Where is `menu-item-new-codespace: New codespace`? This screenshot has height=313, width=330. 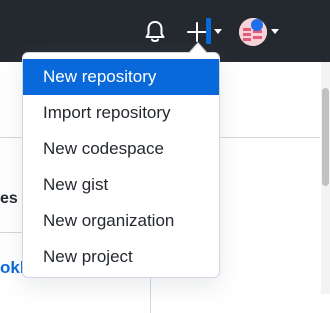 menu-item-new-codespace: New codespace is located at coordinates (121, 149).